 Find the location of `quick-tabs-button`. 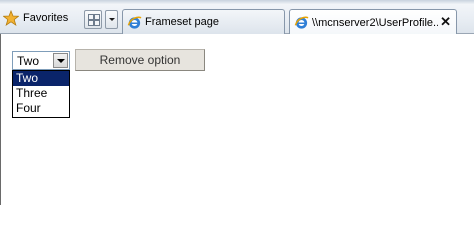

quick-tabs-button is located at coordinates (93, 19).